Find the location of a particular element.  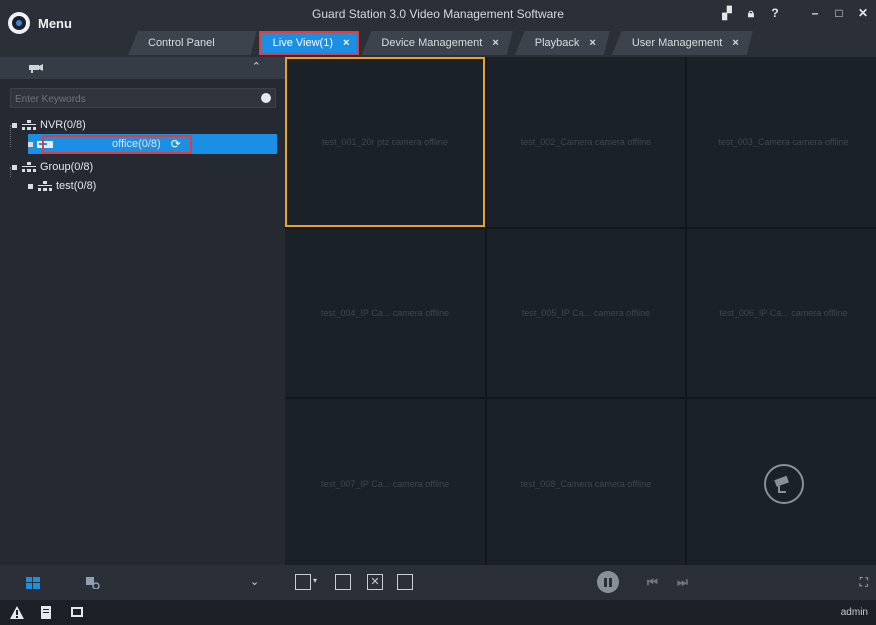

search-input is located at coordinates (143, 99).